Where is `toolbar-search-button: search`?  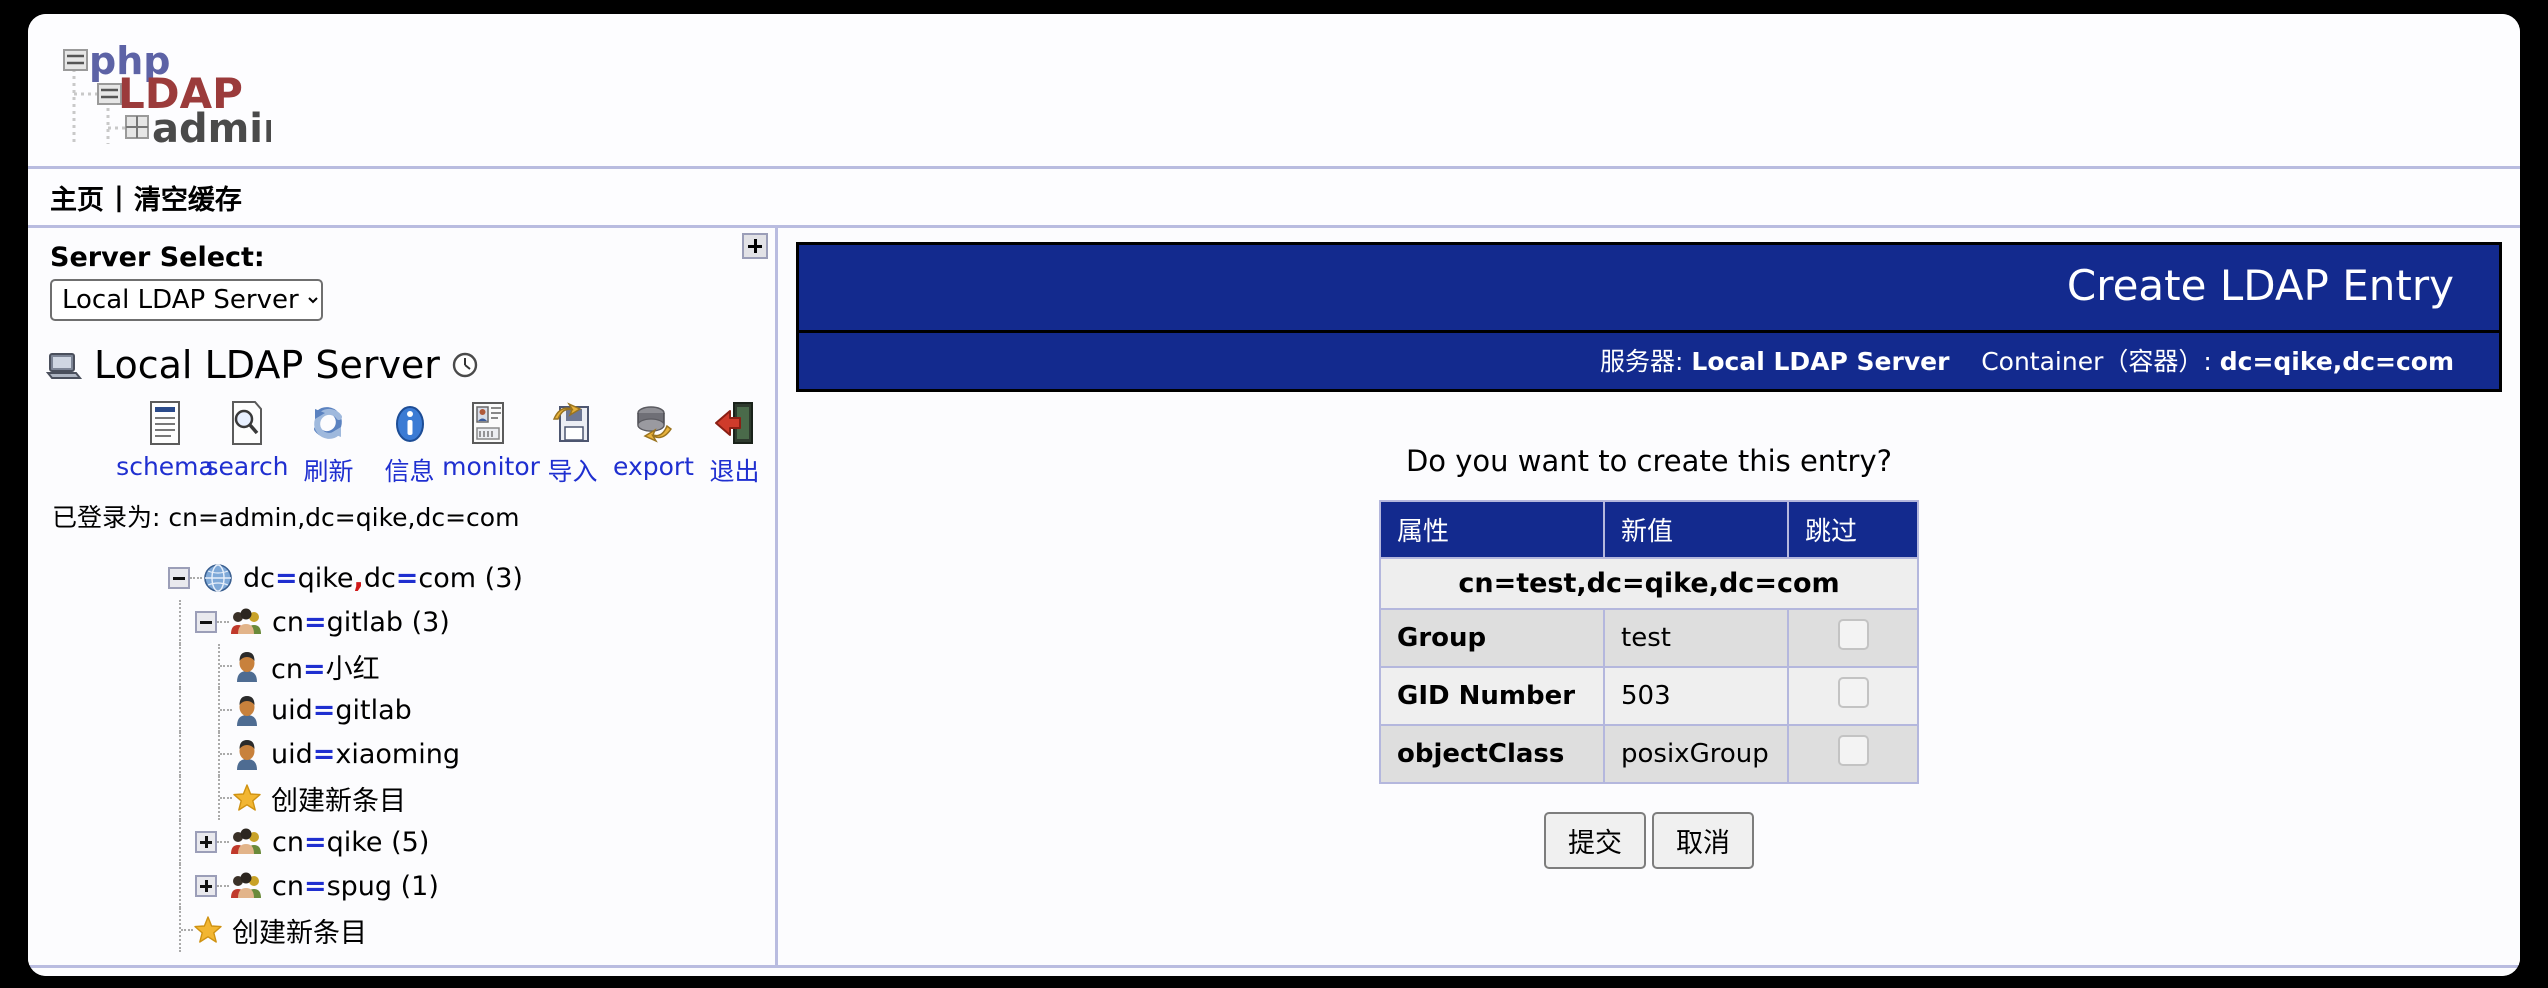 toolbar-search-button: search is located at coordinates (247, 442).